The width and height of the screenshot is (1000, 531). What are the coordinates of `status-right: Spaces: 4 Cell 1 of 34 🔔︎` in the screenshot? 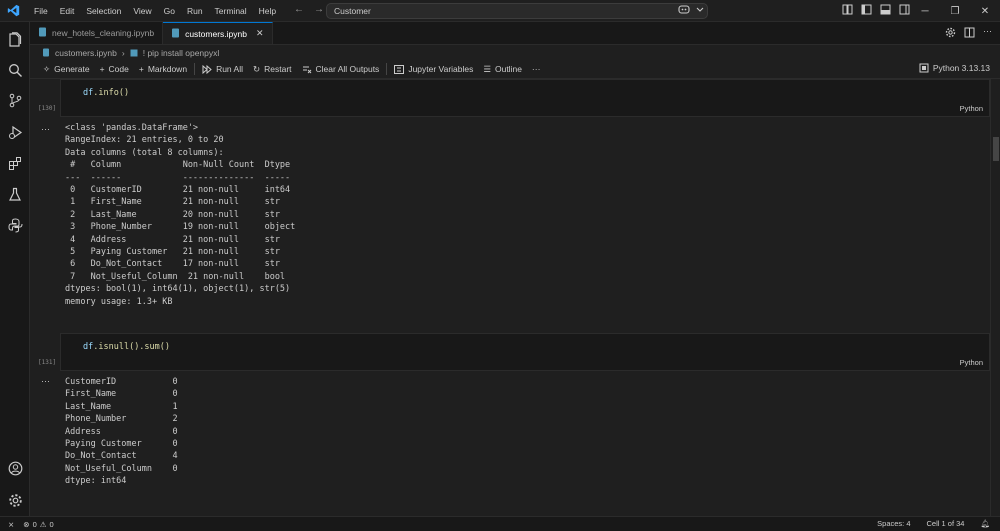 It's located at (933, 523).